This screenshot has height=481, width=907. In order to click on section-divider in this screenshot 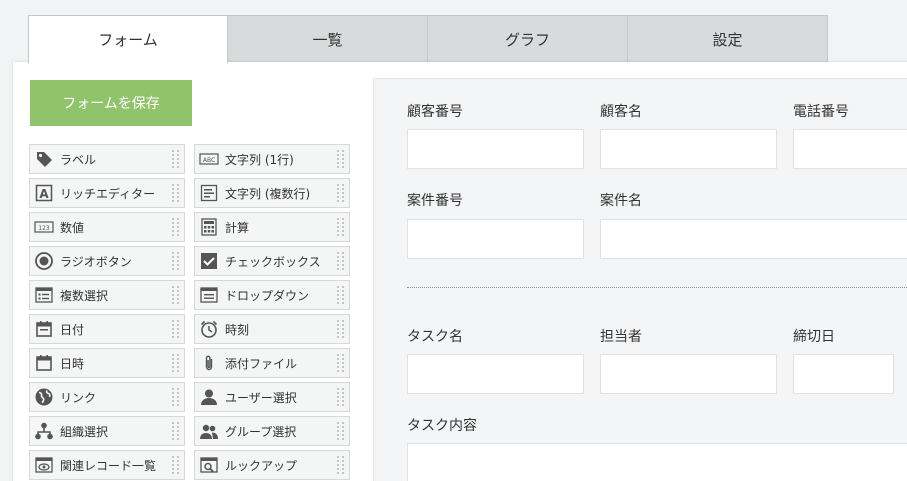, I will do `click(657, 287)`.